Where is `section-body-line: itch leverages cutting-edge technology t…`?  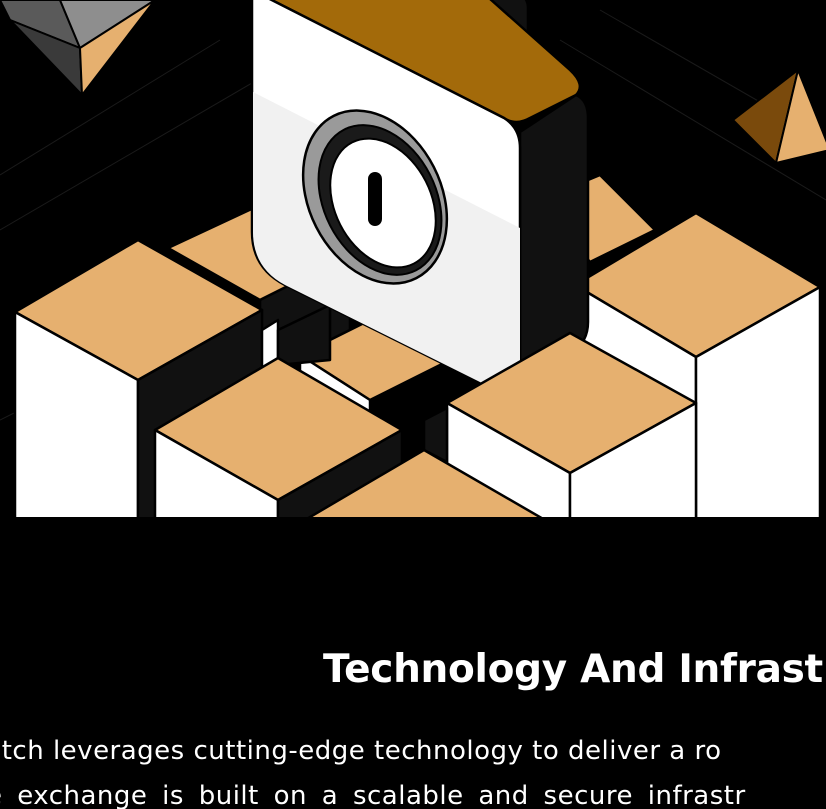
section-body-line: itch leverages cutting-edge technology t… is located at coordinates (361, 751).